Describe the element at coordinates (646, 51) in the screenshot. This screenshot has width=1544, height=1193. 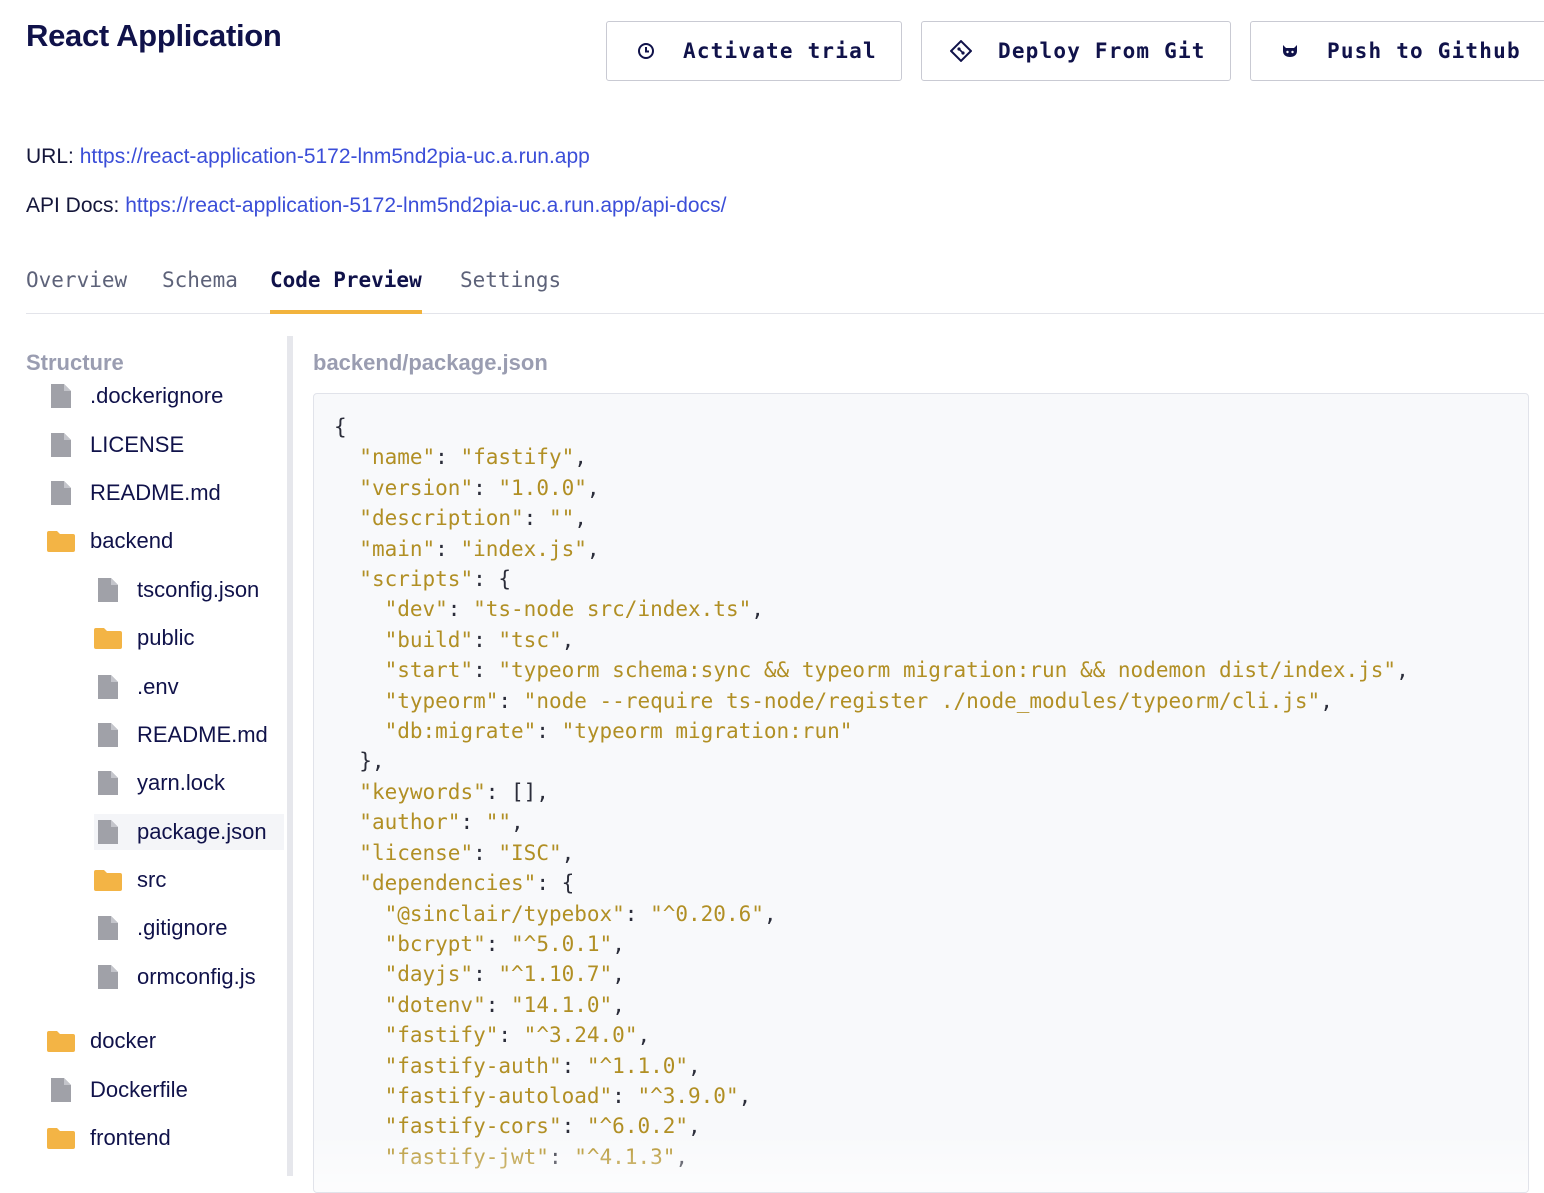
I see `clock-icon` at that location.